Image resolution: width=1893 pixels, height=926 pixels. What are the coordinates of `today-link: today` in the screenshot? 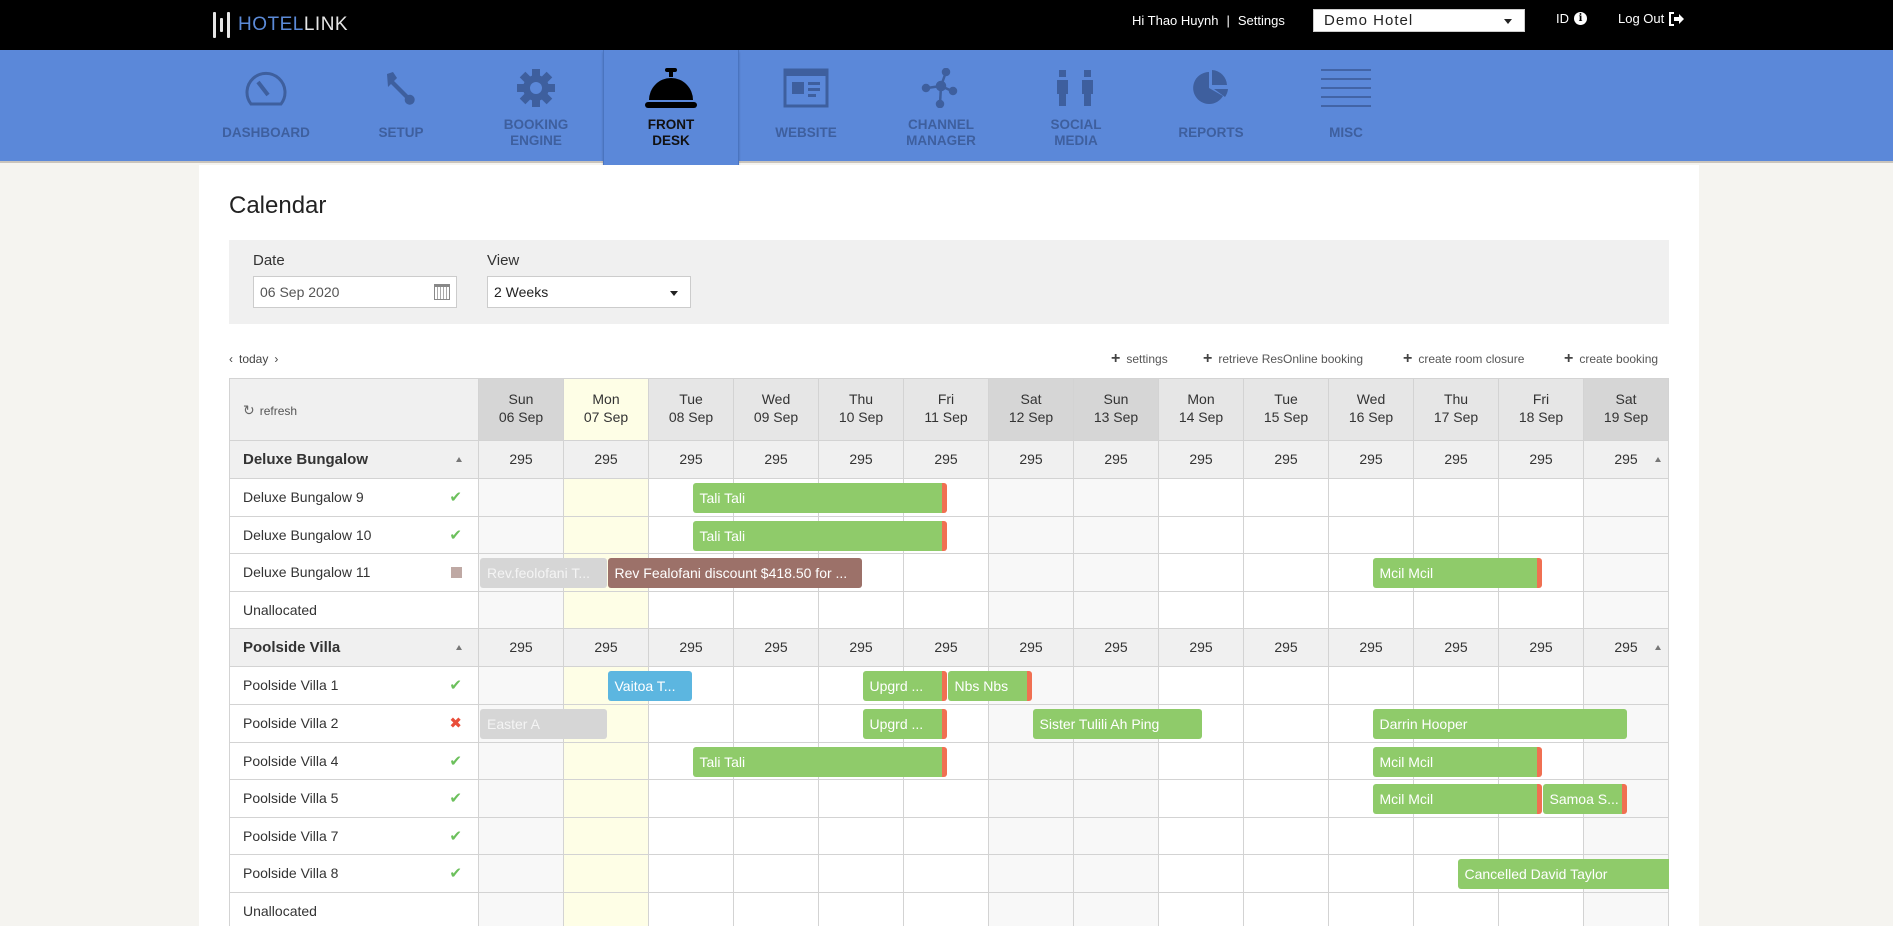 It's located at (253, 359).